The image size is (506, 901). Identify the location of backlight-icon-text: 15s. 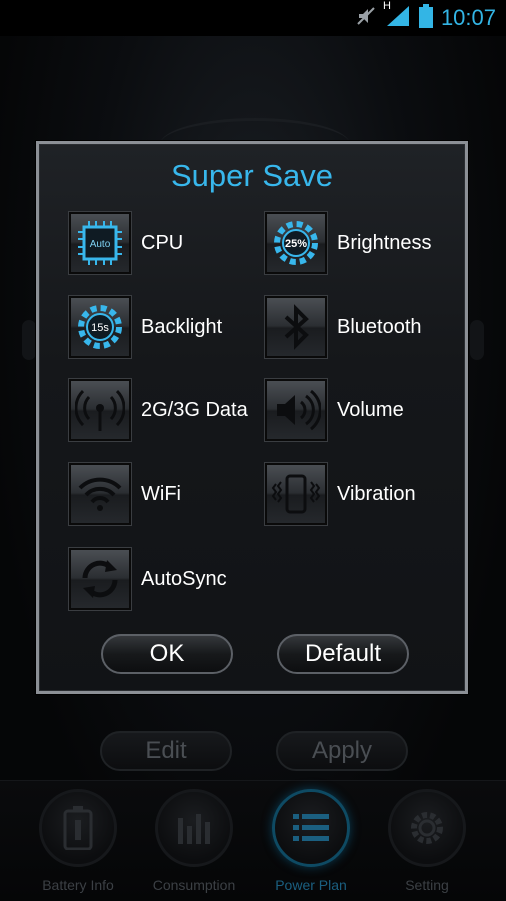
(100, 328).